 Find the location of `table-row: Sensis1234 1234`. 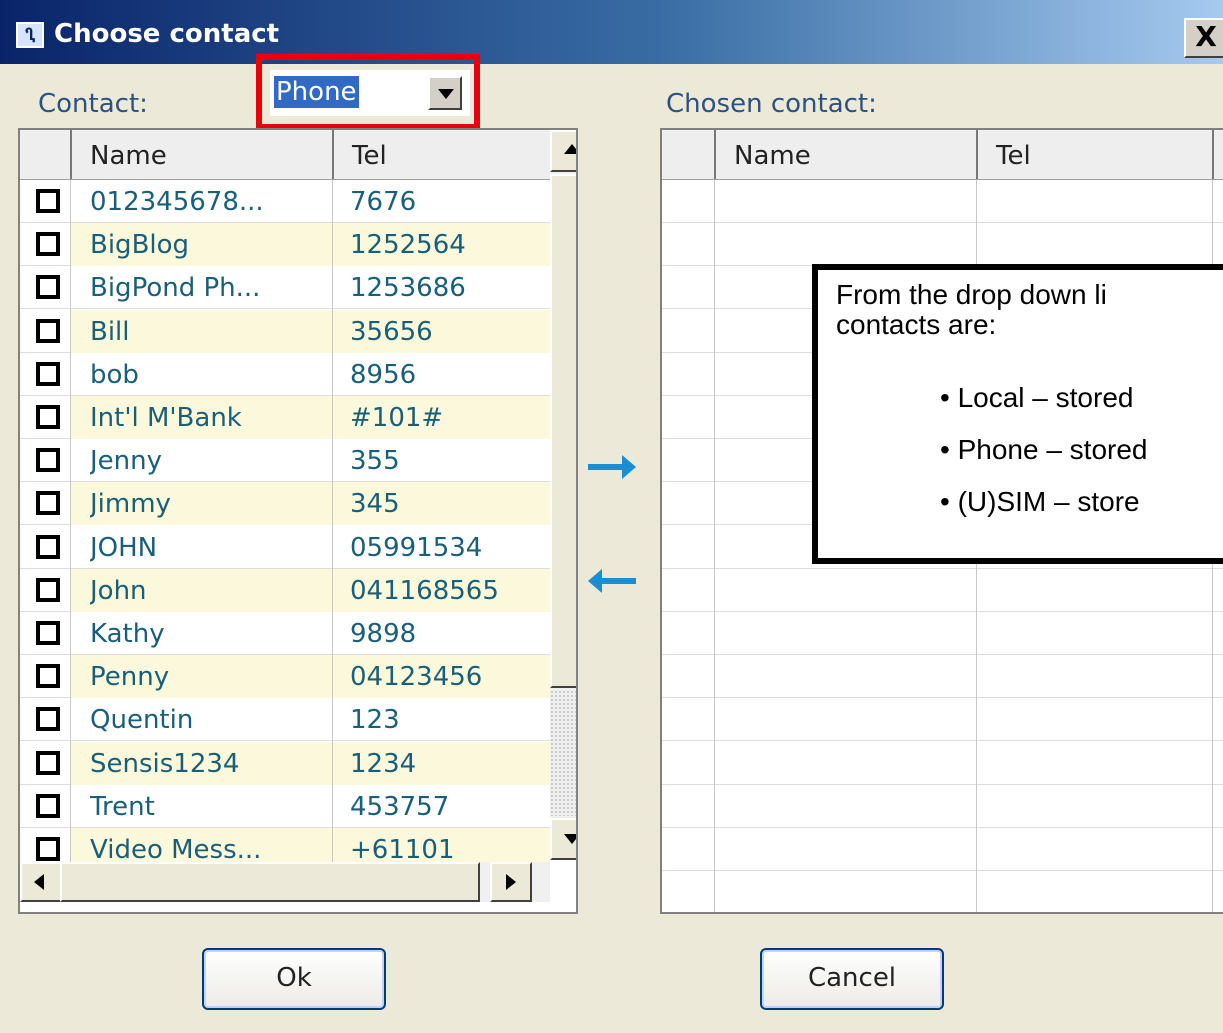

table-row: Sensis1234 1234 is located at coordinates (285, 763).